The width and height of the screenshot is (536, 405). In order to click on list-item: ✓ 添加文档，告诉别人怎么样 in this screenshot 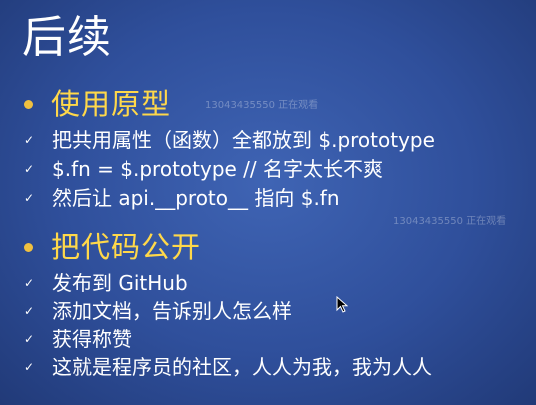, I will do `click(158, 311)`.